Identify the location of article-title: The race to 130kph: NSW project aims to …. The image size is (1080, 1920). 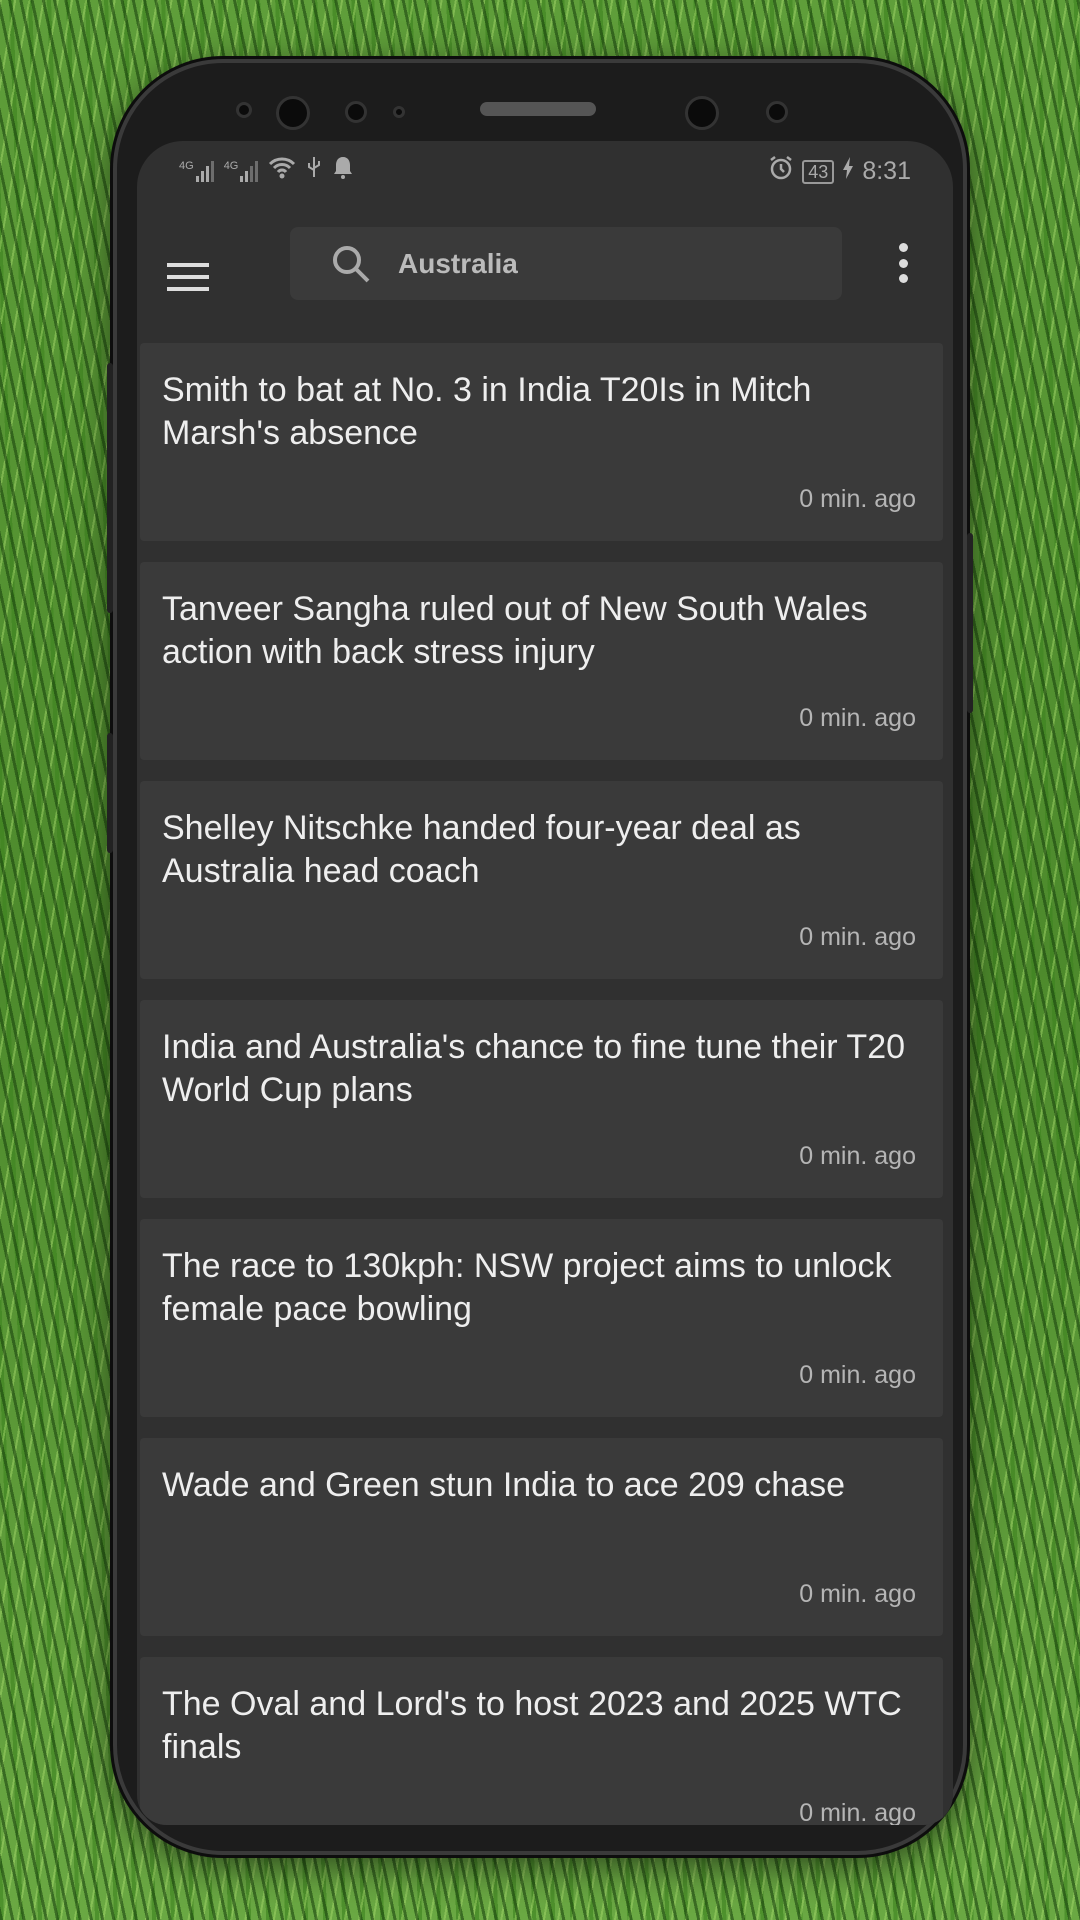
(527, 1287).